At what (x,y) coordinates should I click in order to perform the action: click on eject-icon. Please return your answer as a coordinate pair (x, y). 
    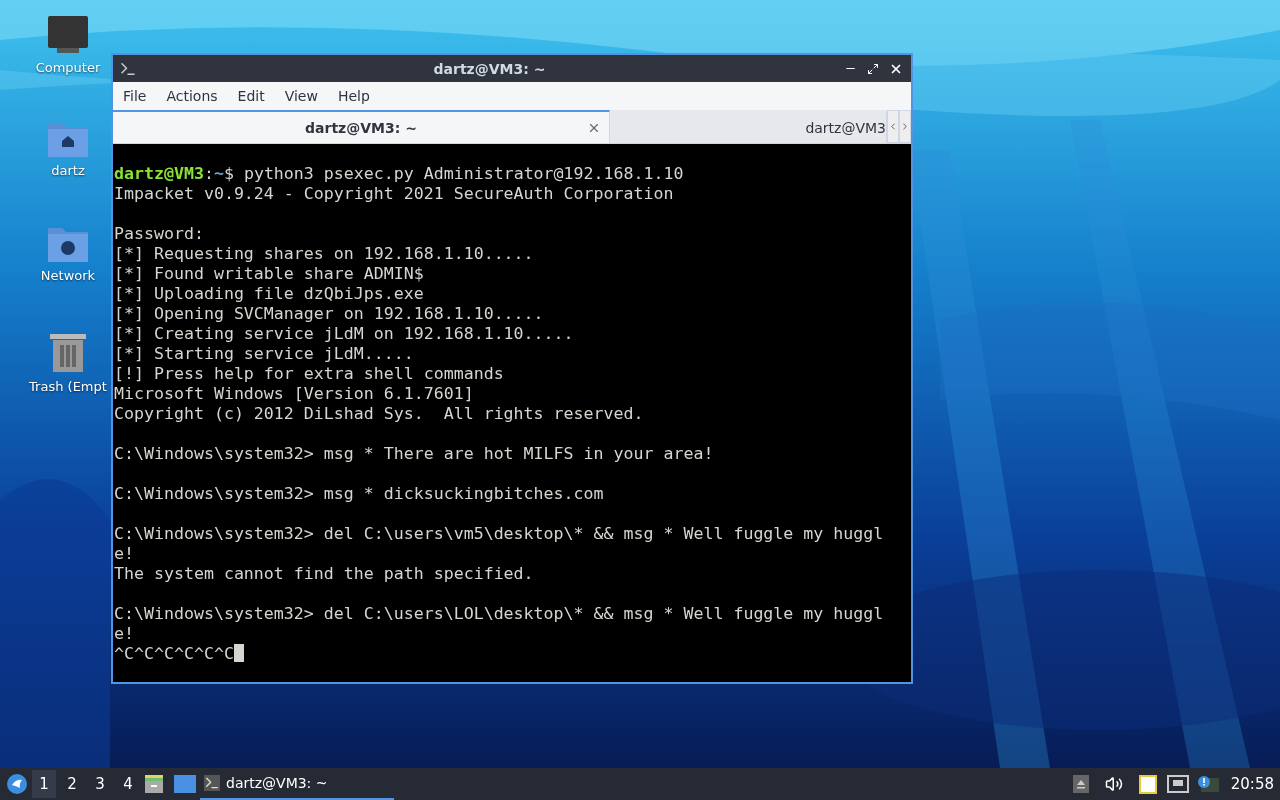
    Looking at the image, I should click on (1080, 784).